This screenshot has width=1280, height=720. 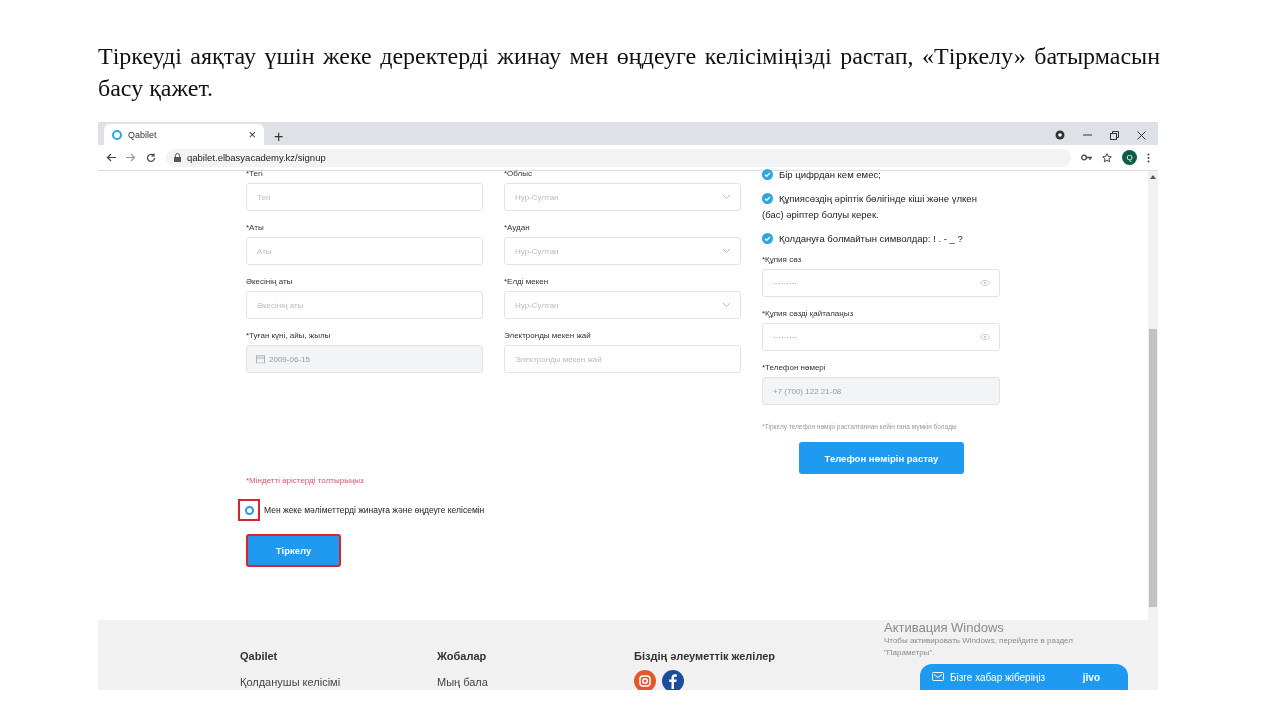 I want to click on back-arrow-icon, so click(x=111, y=157).